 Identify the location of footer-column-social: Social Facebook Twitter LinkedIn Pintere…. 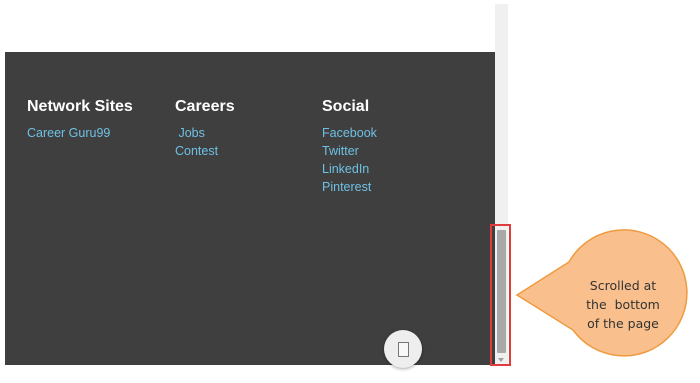
(349, 146).